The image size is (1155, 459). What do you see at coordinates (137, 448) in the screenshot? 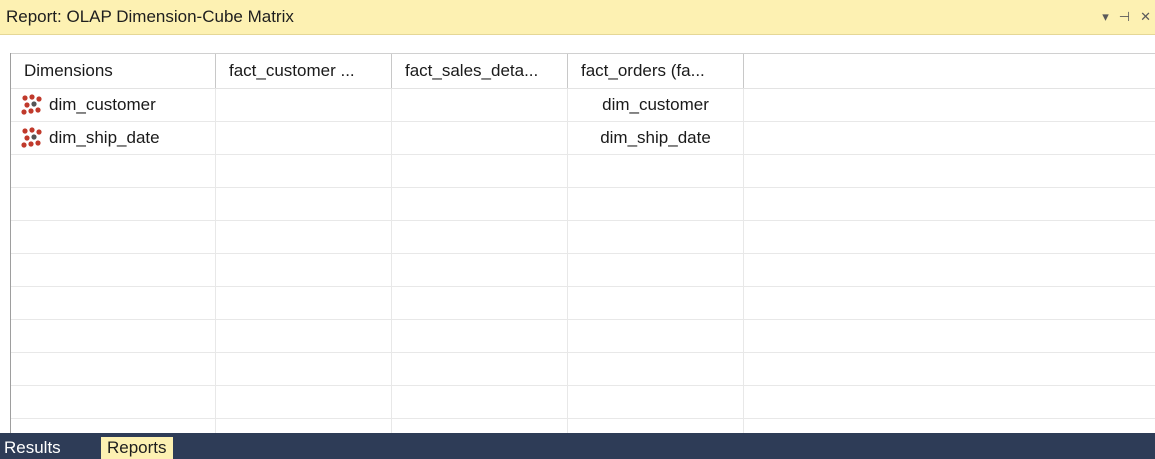
I see `tab-reports: Reports` at bounding box center [137, 448].